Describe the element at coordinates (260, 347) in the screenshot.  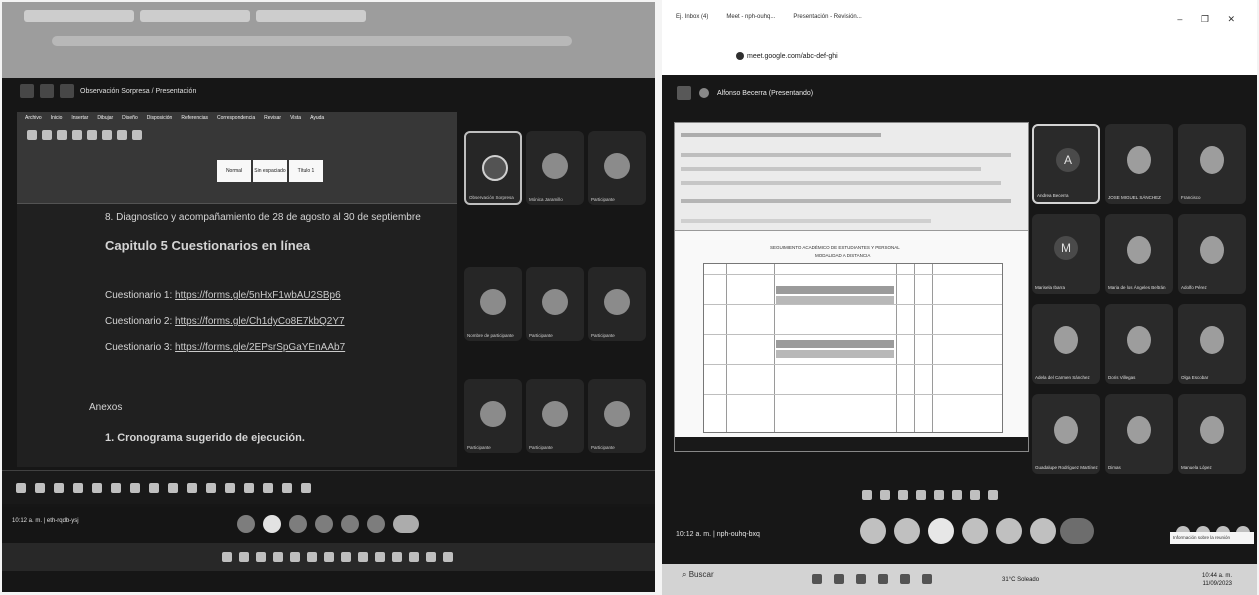
I see `questionnaire-link: https://forms.gle/2EPsrSpGaYEnAAb7` at that location.